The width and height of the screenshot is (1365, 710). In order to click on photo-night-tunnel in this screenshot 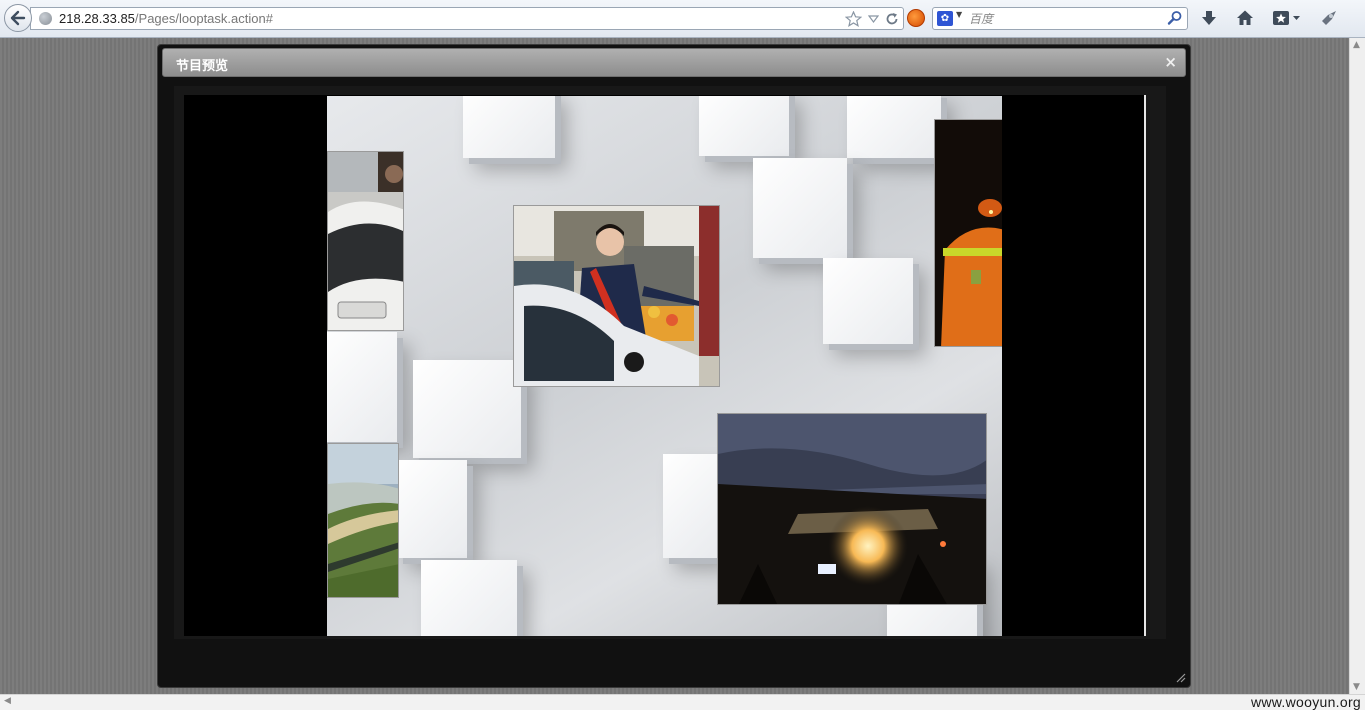, I will do `click(852, 509)`.